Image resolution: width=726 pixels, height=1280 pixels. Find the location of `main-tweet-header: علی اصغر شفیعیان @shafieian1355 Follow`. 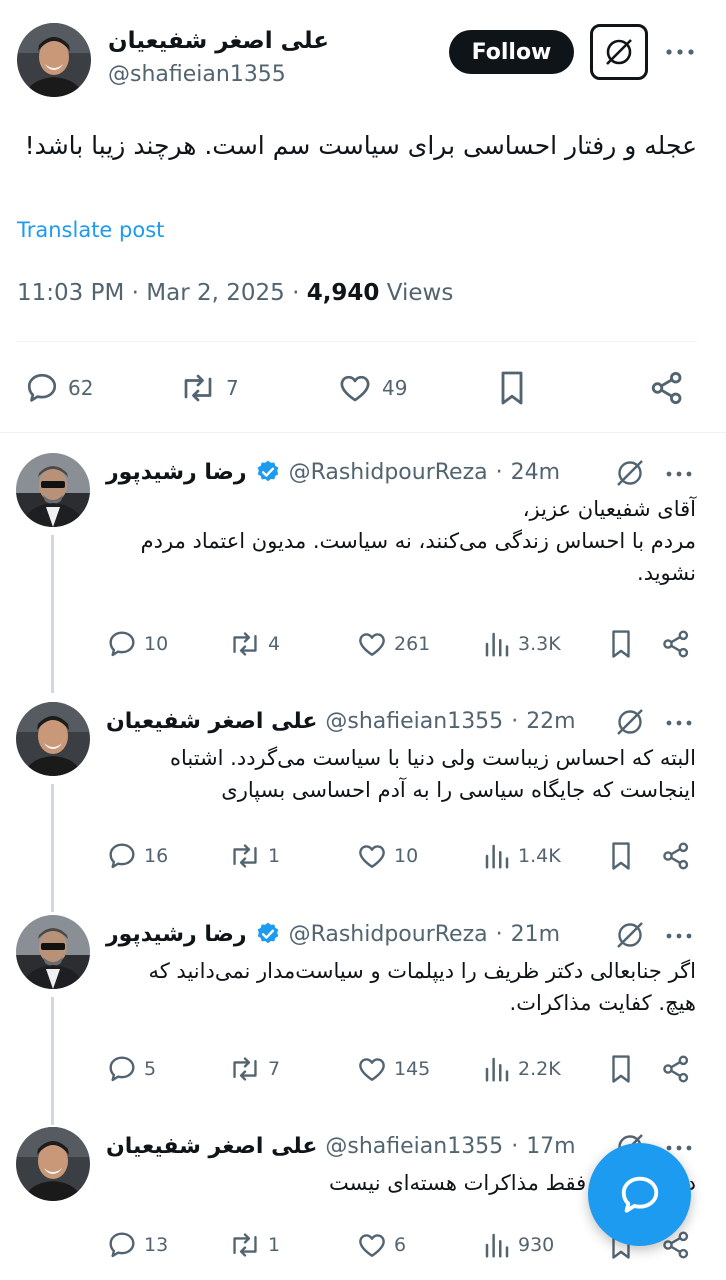

main-tweet-header: علی اصغر شفیعیان @shafieian1355 Follow is located at coordinates (363, 55).